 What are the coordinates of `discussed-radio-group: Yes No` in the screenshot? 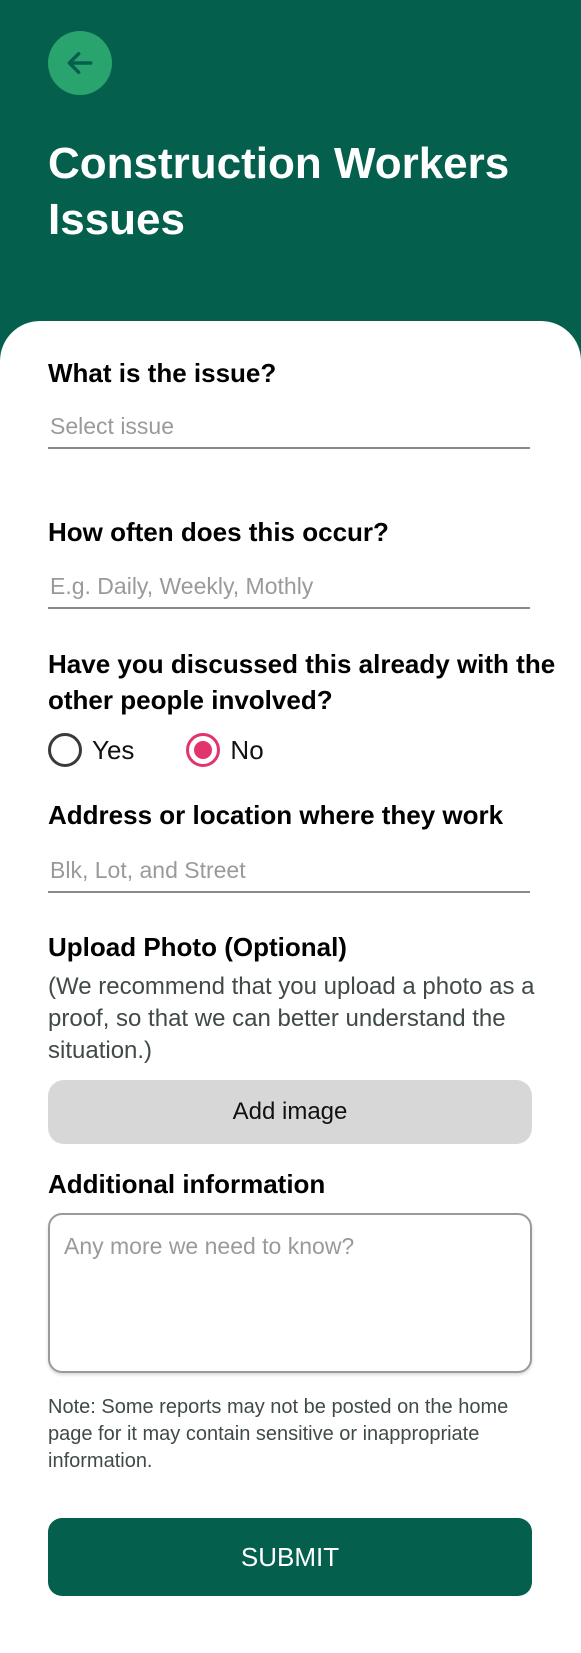 It's located at (182, 750).